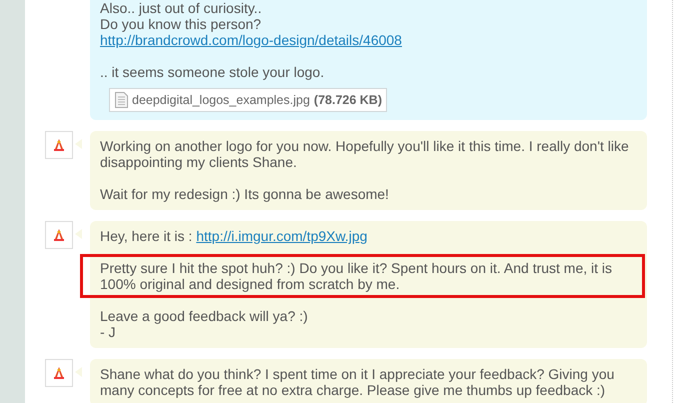  I want to click on message-text: Also.. just out of curiosity.. Do you know this person? http://brandcrowd.com/logo-design/details/46008, so click(251, 24).